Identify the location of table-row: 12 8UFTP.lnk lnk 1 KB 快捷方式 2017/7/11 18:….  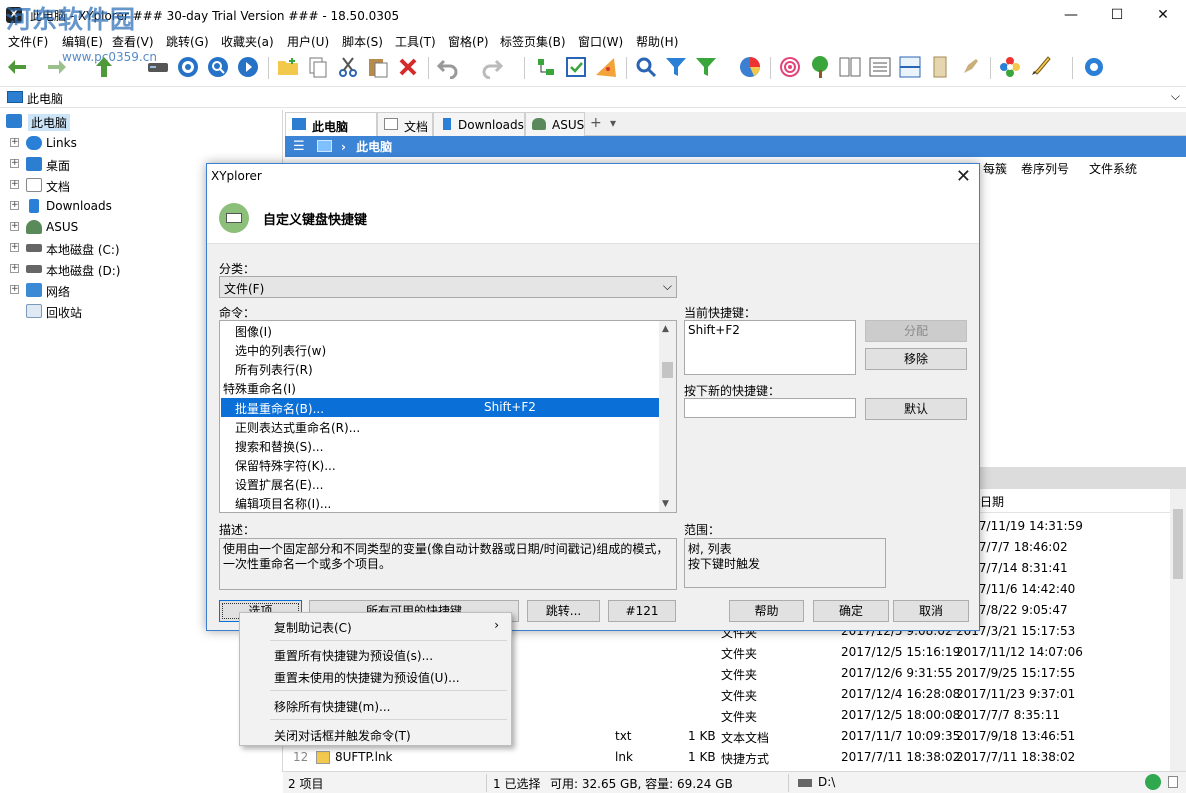
(726, 757).